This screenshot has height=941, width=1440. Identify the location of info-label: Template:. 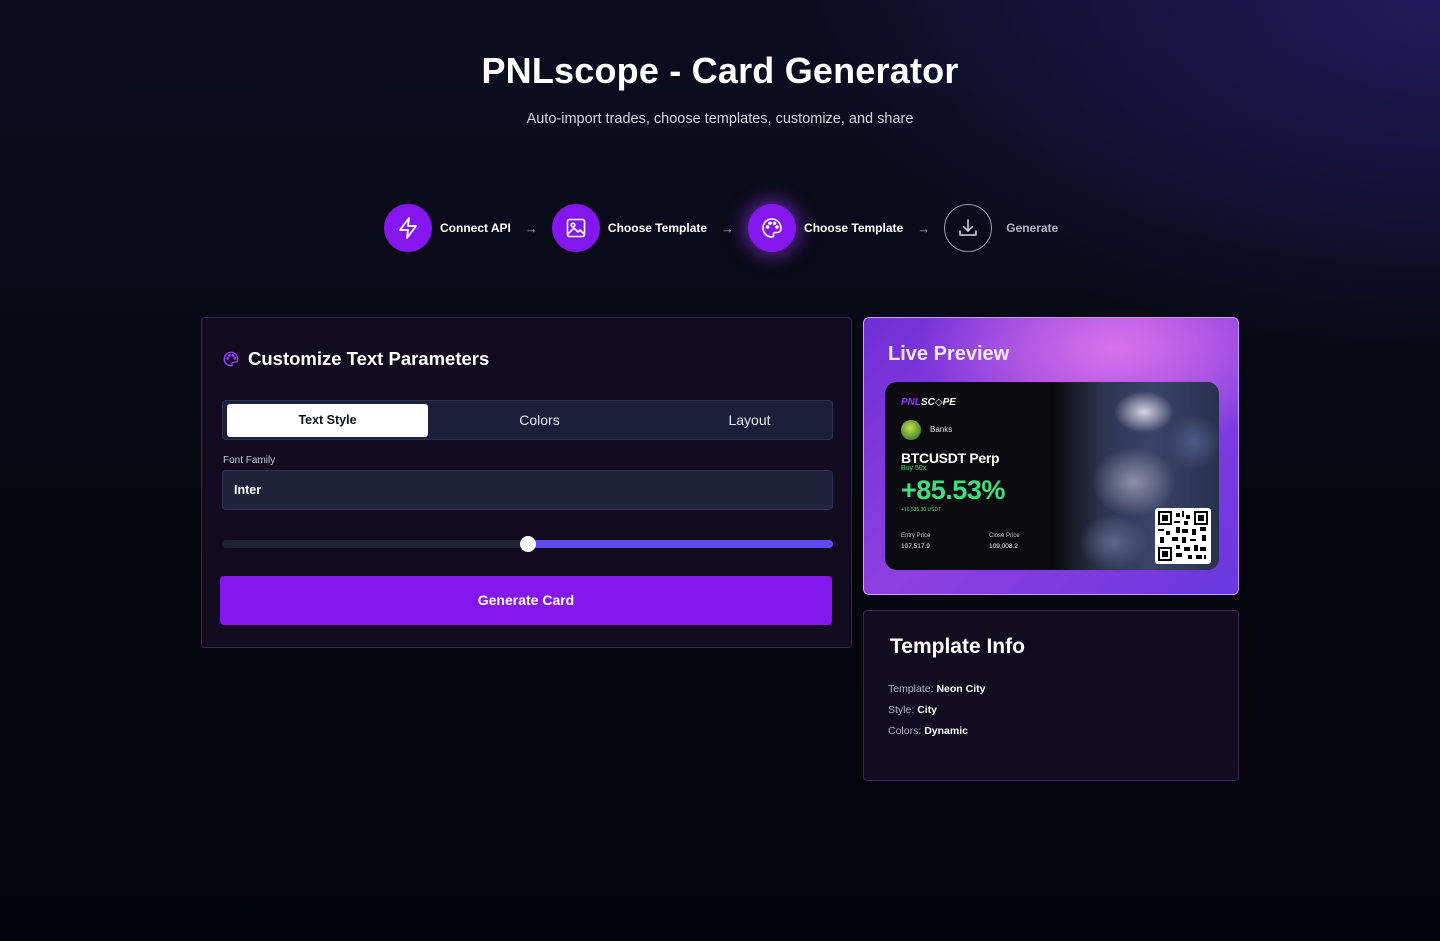
(911, 689).